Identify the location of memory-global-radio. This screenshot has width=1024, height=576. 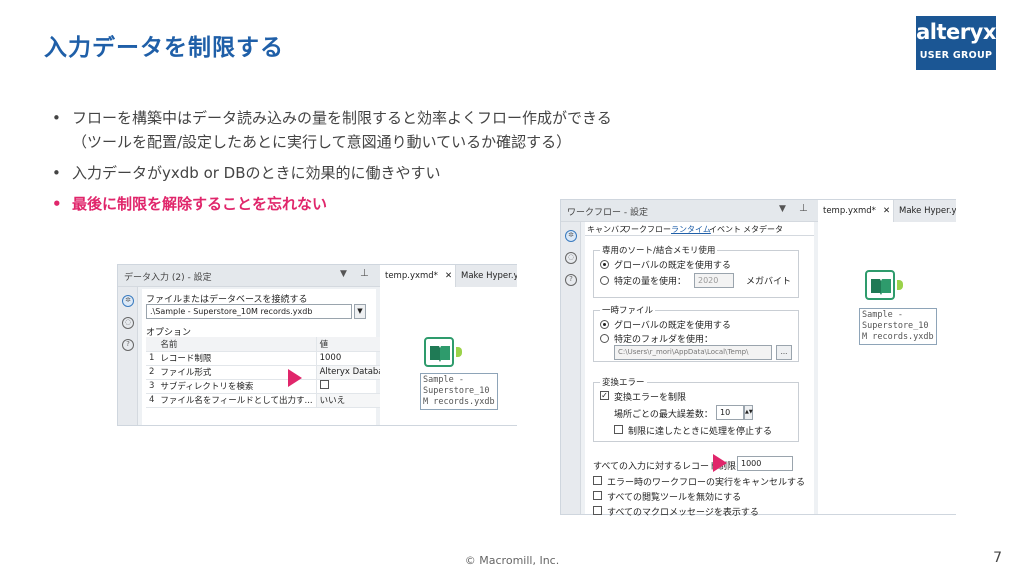
(604, 264).